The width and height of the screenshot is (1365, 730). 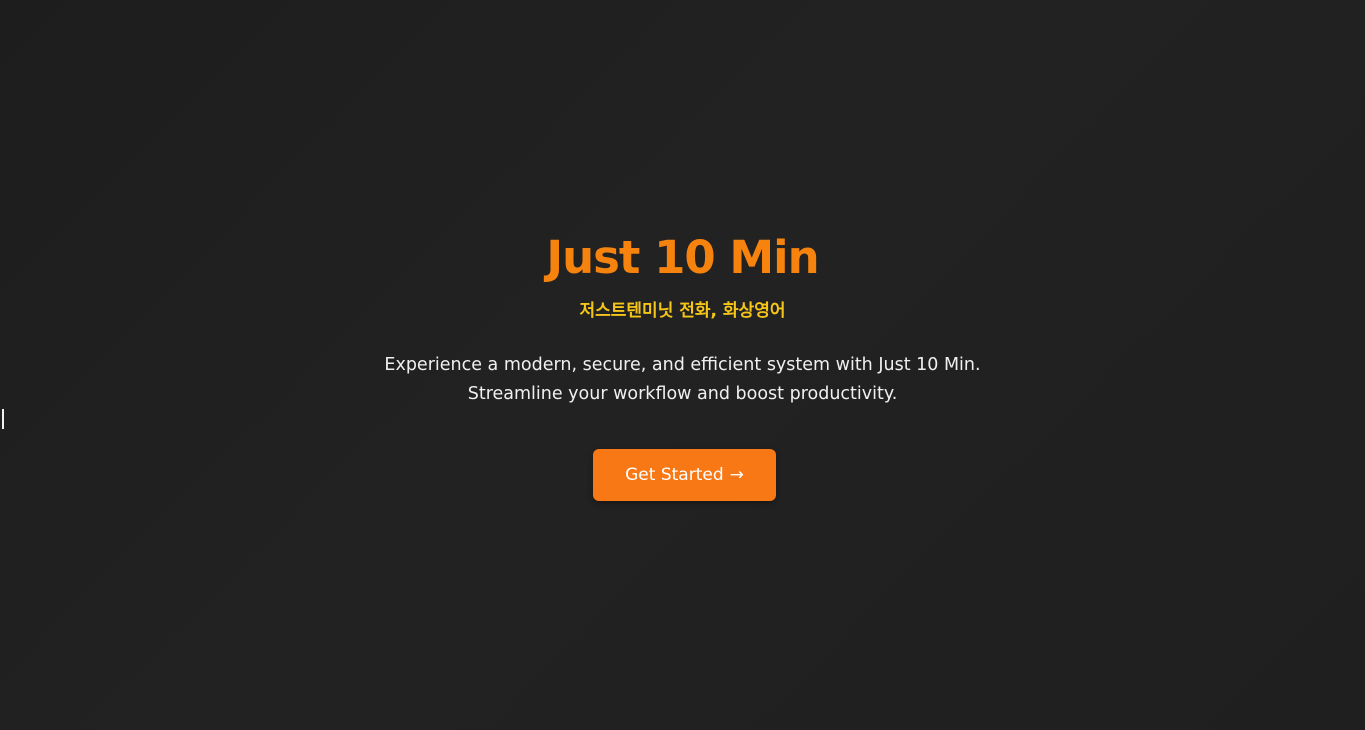 What do you see at coordinates (682, 311) in the screenshot?
I see `subtitle: 저스트텐미닛 전화, 화상영어` at bounding box center [682, 311].